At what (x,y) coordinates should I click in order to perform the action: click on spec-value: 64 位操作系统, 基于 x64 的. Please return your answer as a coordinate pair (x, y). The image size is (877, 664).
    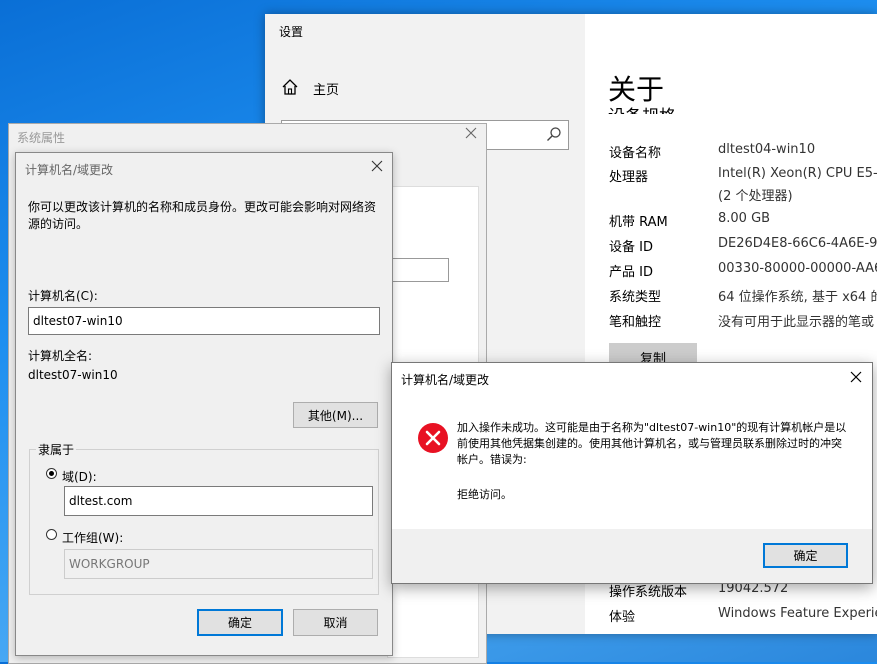
    Looking at the image, I should click on (797, 297).